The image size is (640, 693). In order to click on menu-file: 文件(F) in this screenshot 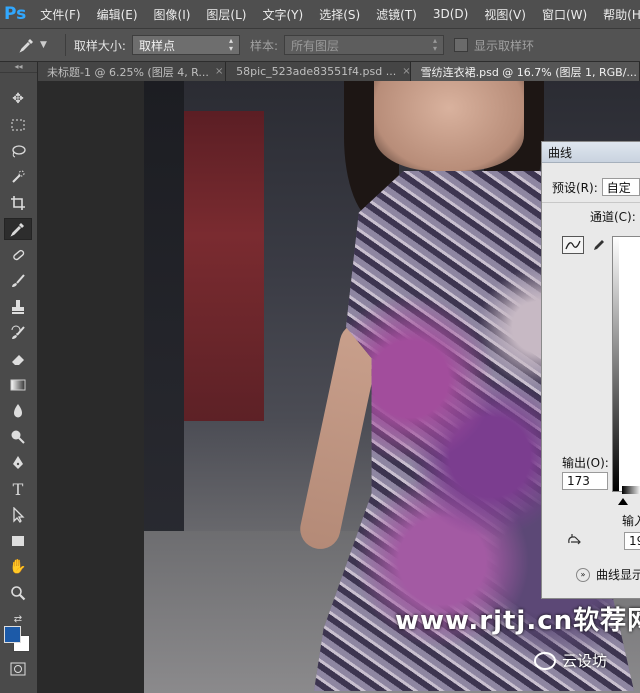, I will do `click(60, 14)`.